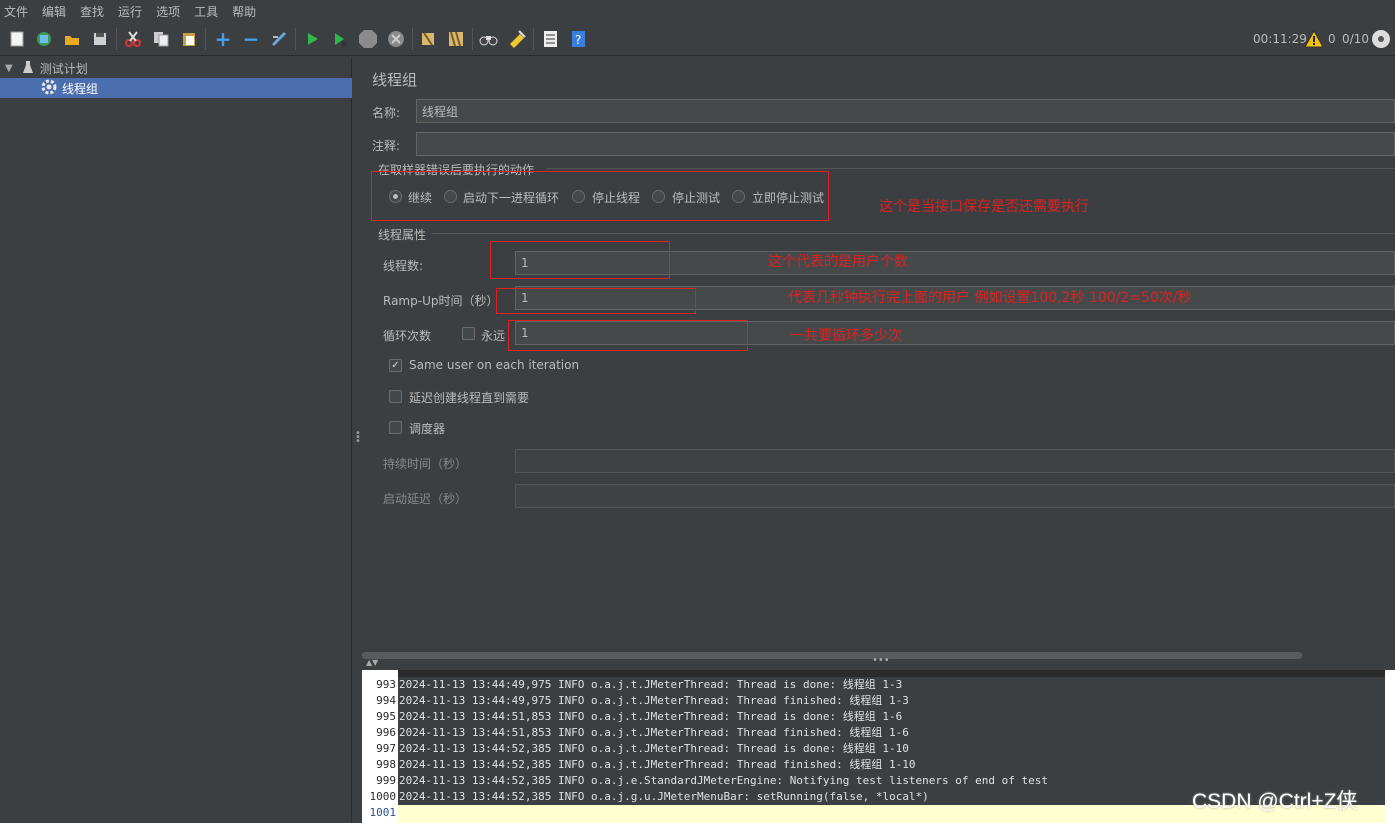  Describe the element at coordinates (161, 39) in the screenshot. I see `copy-icon` at that location.